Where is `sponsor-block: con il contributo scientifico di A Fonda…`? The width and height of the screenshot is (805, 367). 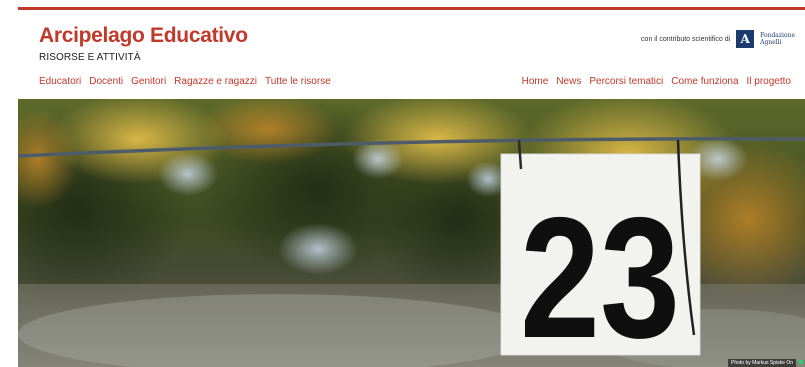 sponsor-block: con il contributo scientifico di A Fonda… is located at coordinates (718, 39).